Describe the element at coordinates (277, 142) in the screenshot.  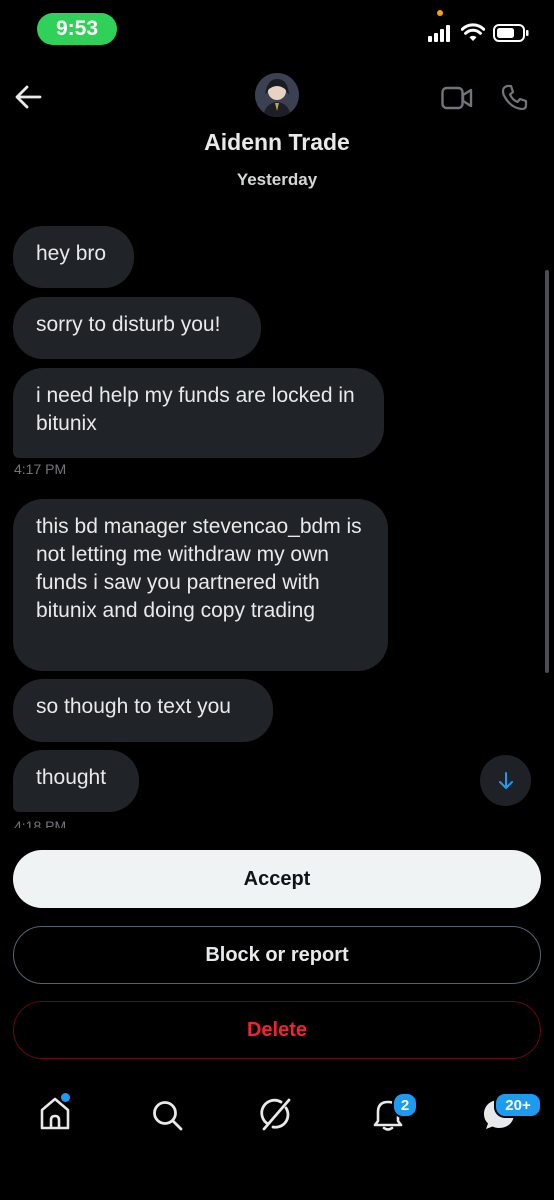
I see `contact-name: Aidenn Trade` at that location.